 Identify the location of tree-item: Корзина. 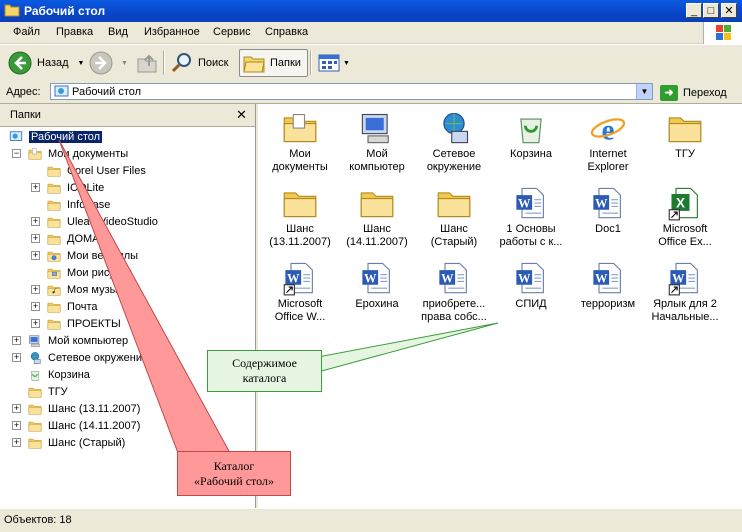
(51, 374).